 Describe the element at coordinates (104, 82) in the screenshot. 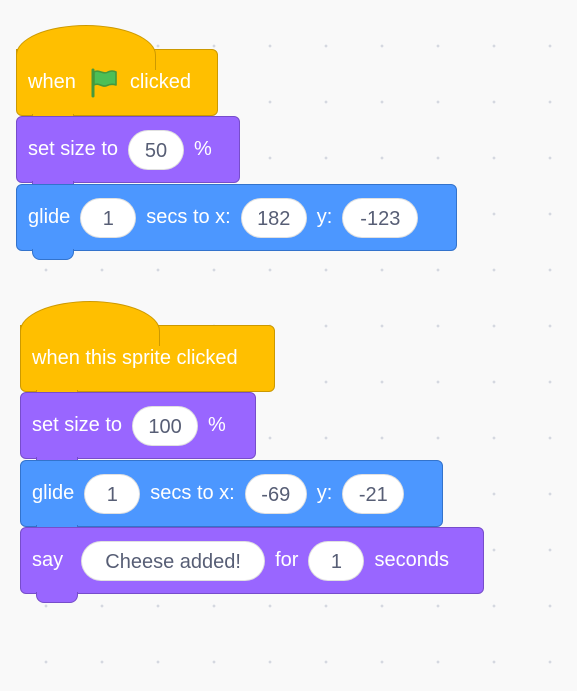

I see `green-flag-icon` at that location.